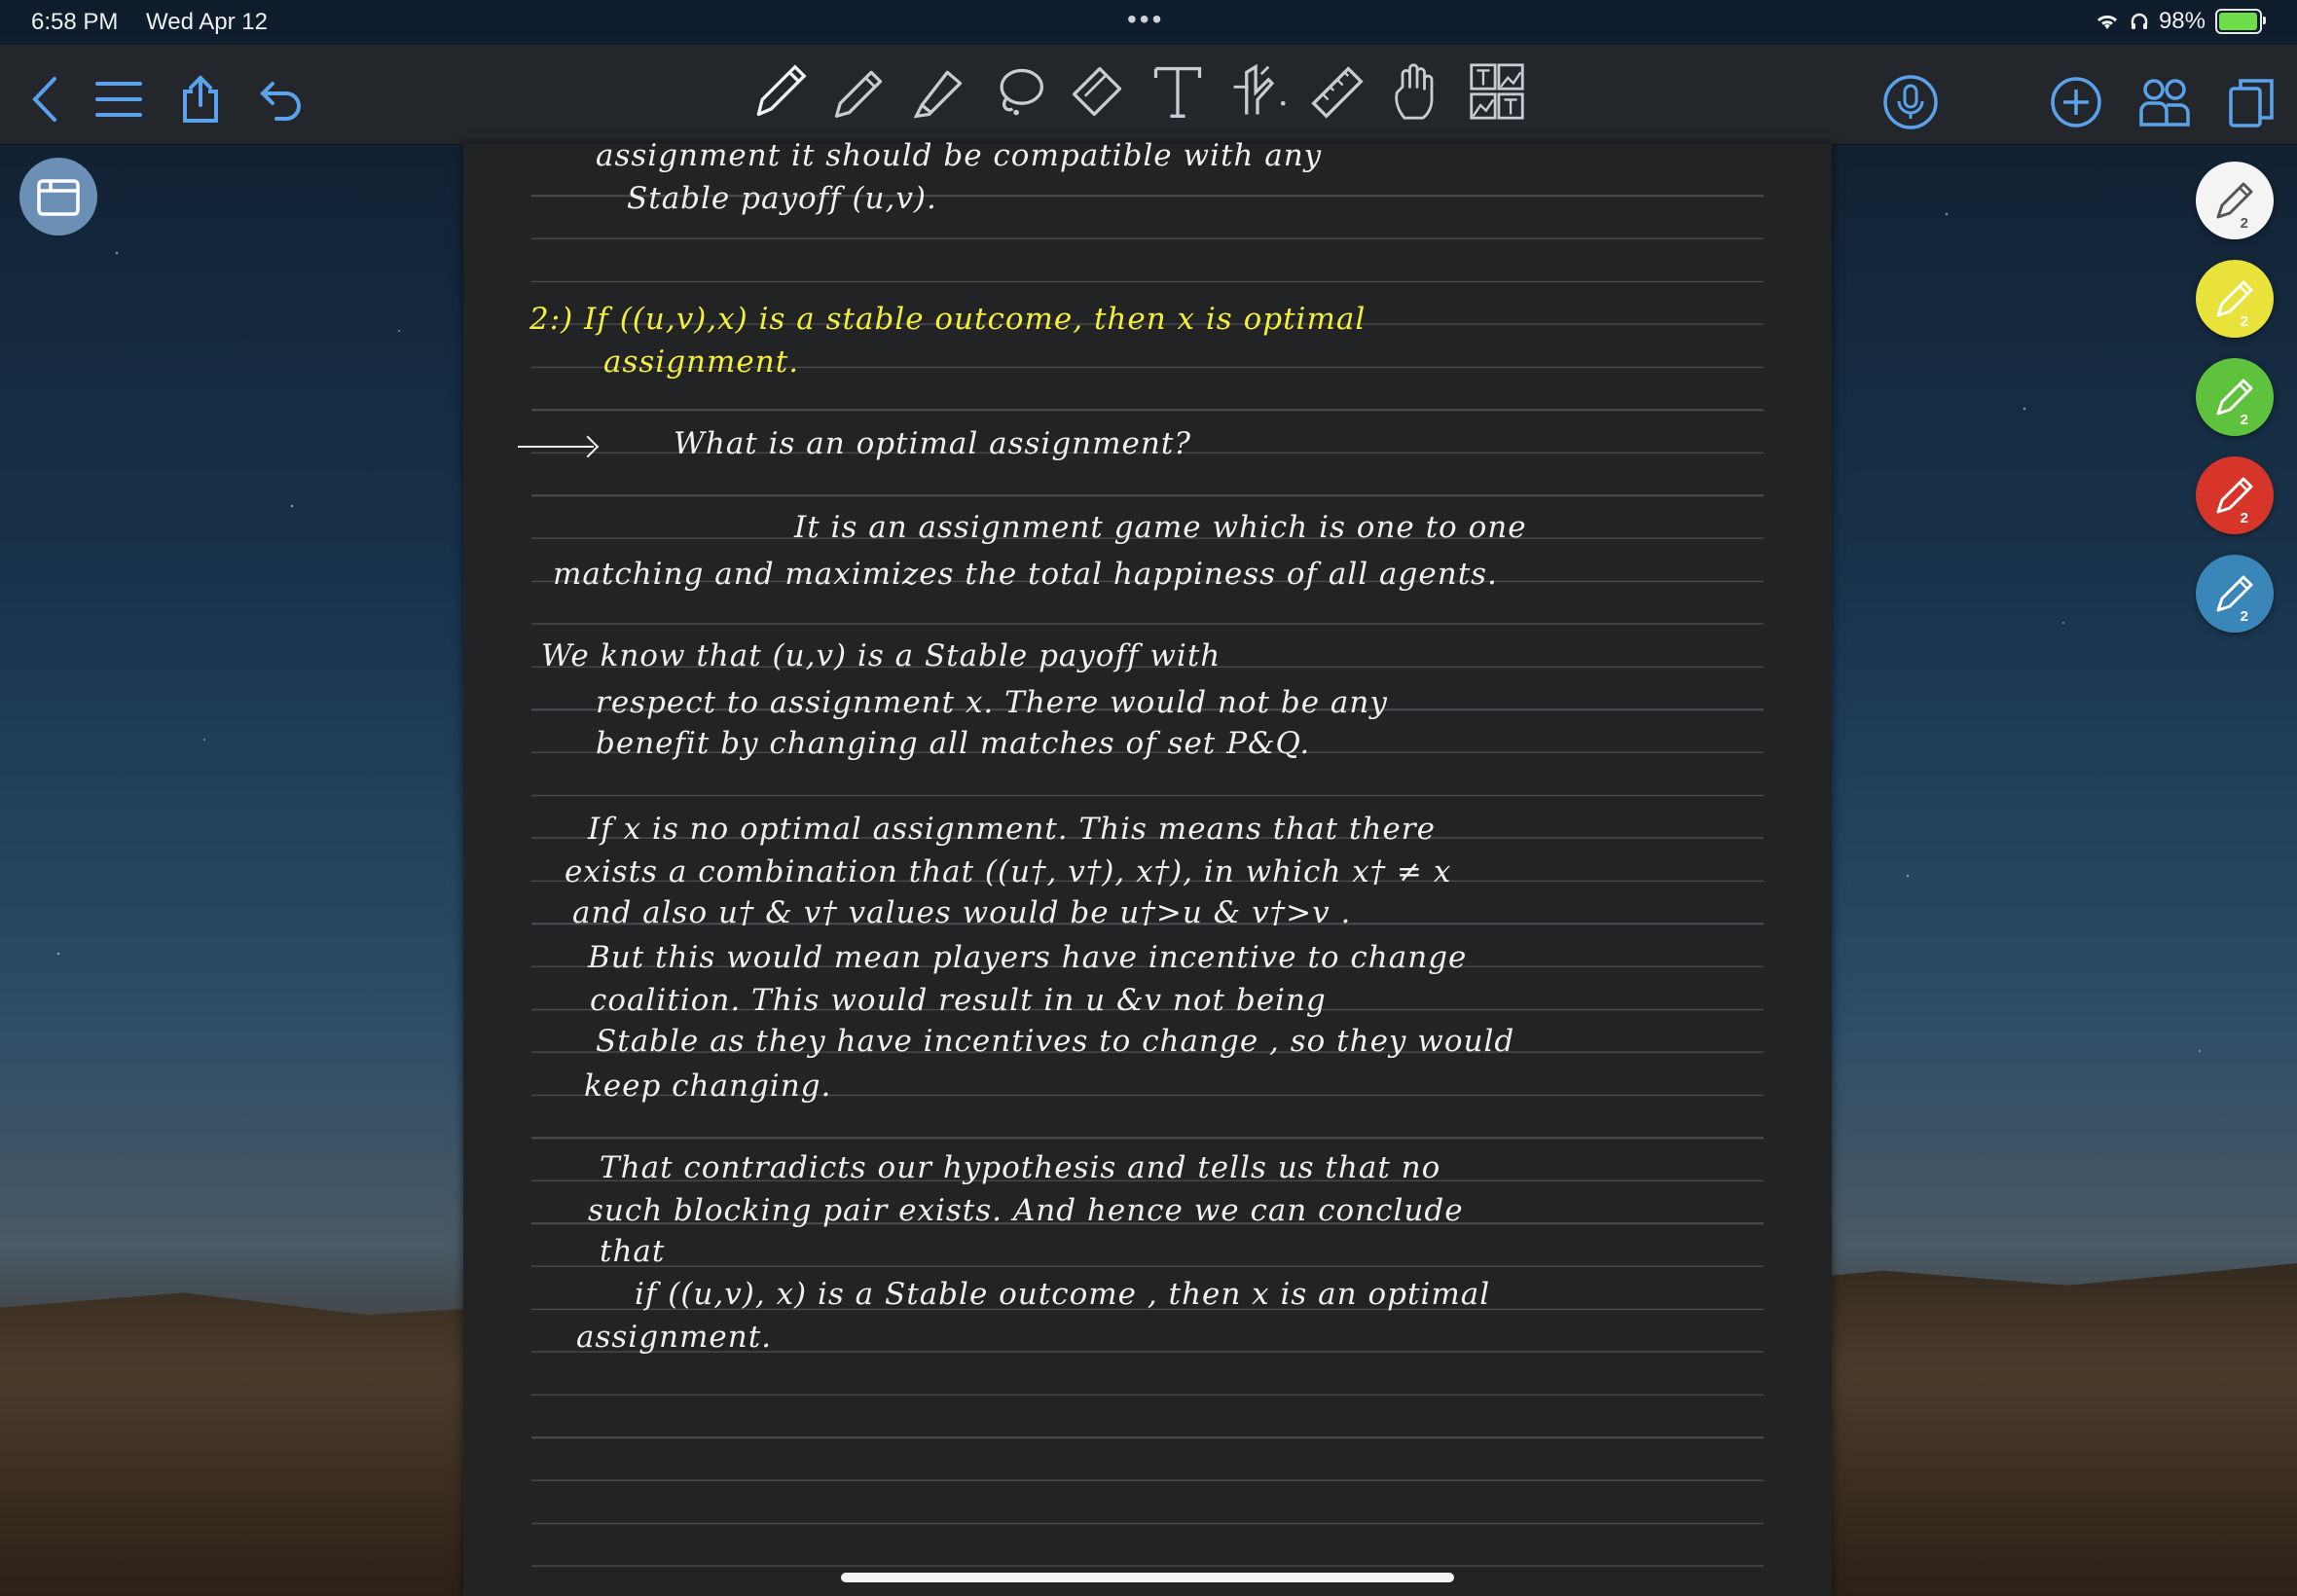 Image resolution: width=2297 pixels, height=1596 pixels. I want to click on image-text-icon, so click(1497, 91).